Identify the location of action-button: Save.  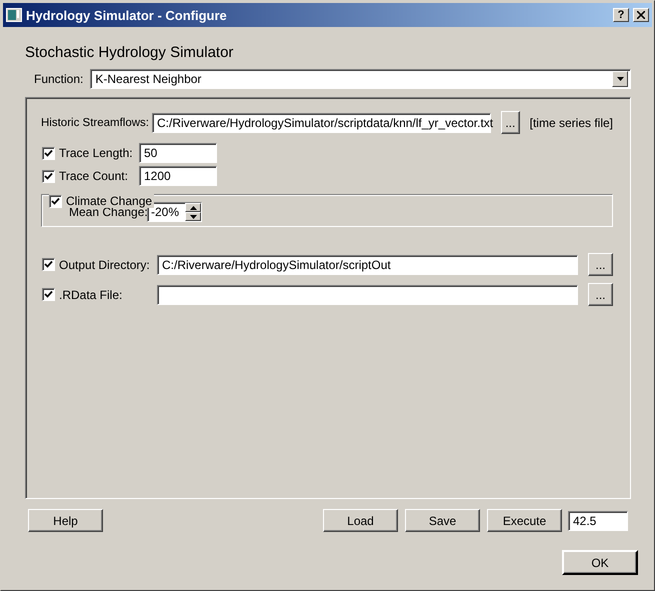
(442, 520).